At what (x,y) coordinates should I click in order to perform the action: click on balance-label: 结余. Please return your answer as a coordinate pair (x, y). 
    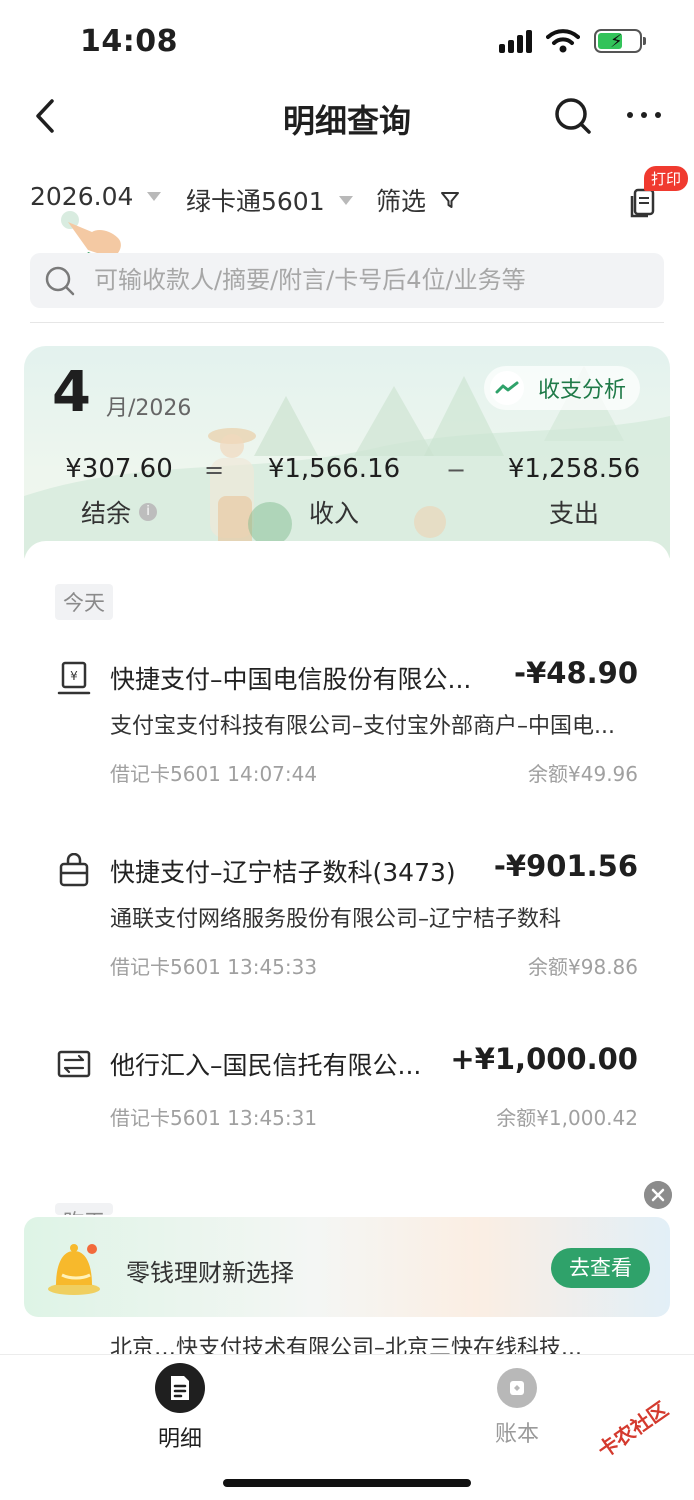
    Looking at the image, I should click on (105, 513).